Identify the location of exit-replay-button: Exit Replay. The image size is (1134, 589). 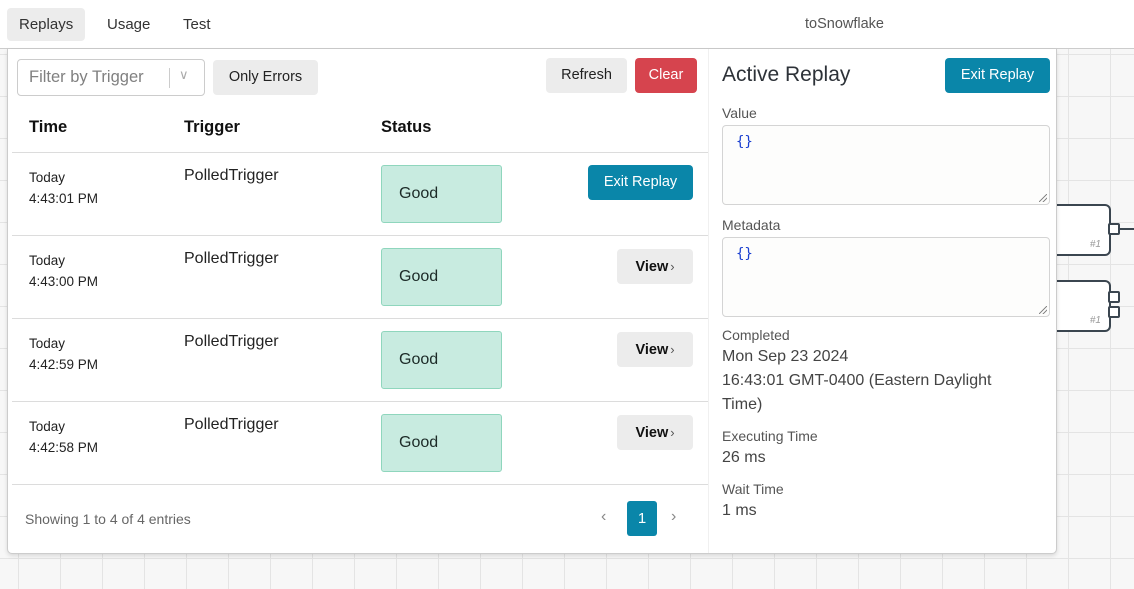
(997, 75).